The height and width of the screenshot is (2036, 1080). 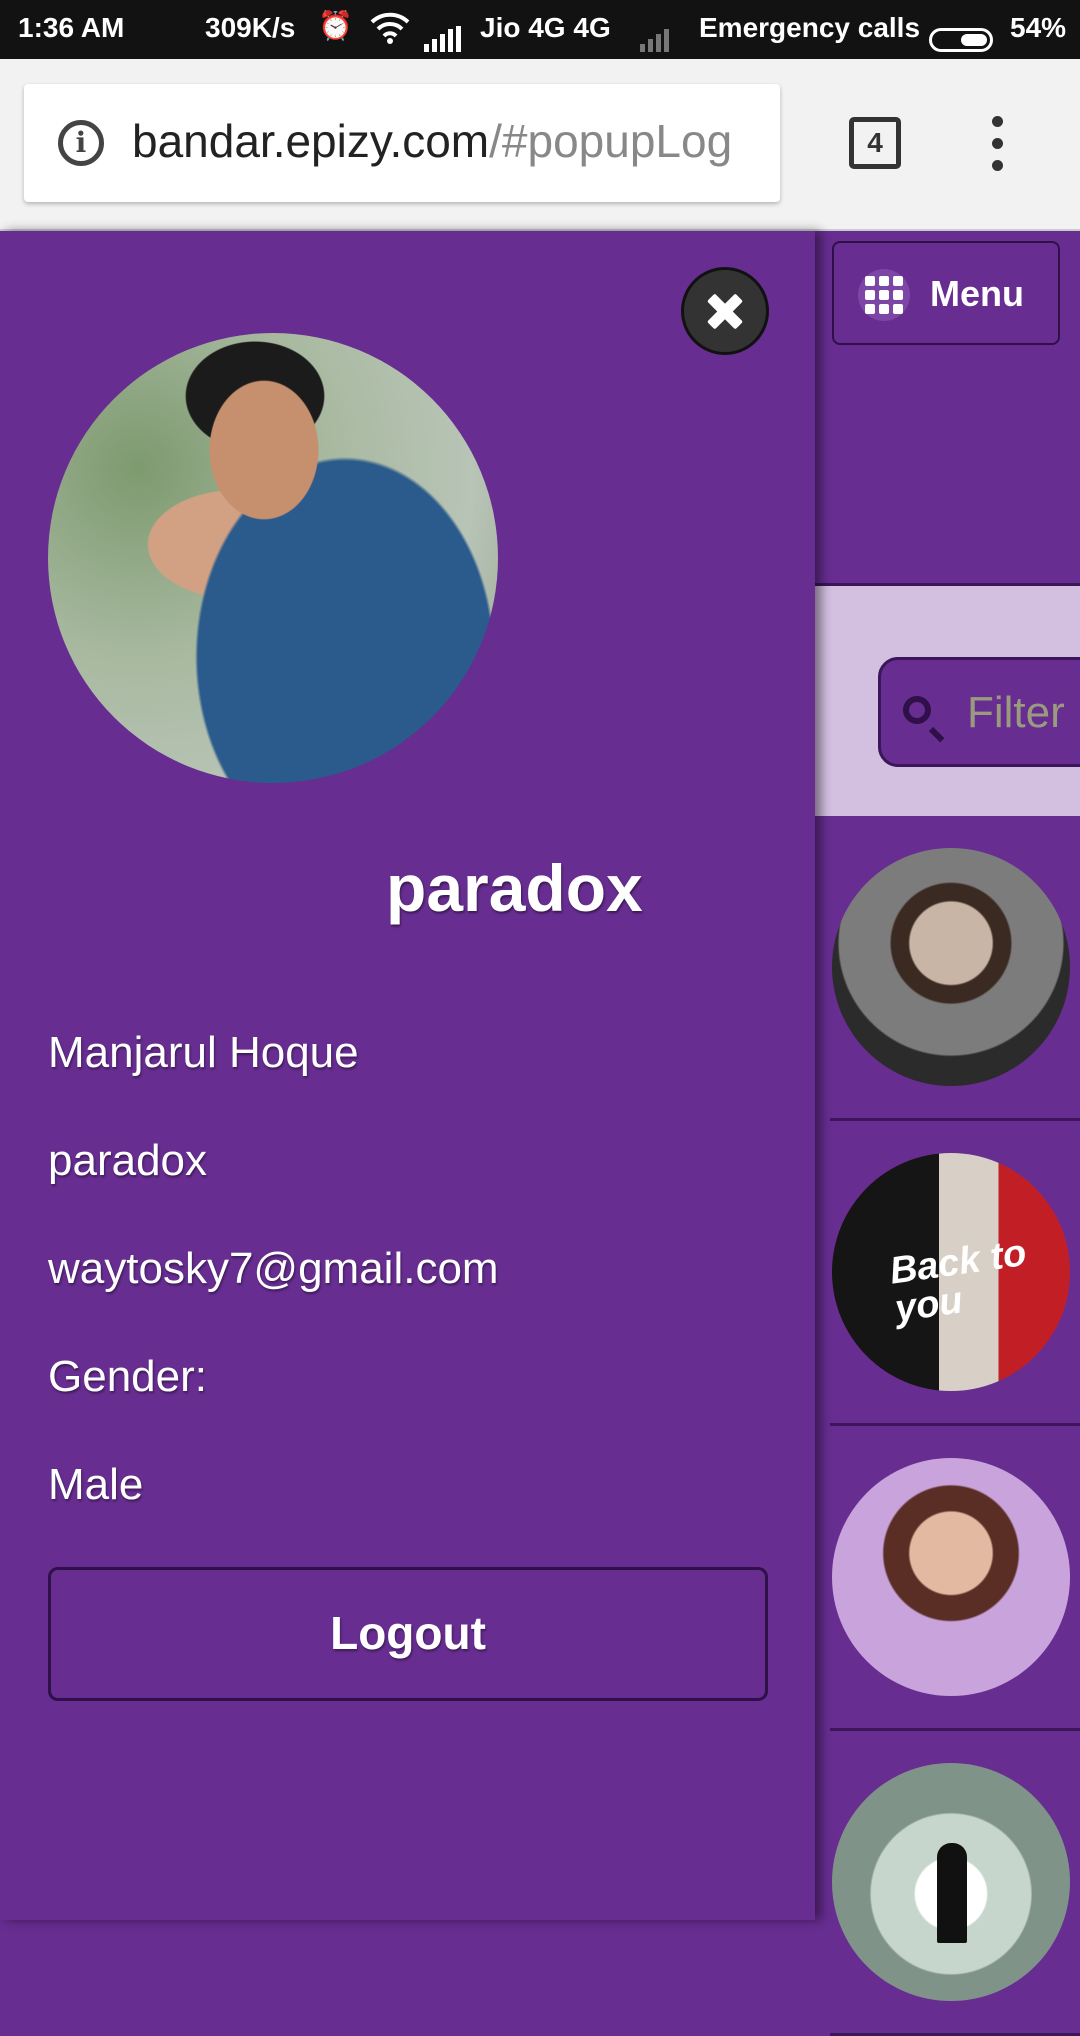 I want to click on browser-toolbar: i bandar.epizy.com/#popupLog 4, so click(x=540, y=145).